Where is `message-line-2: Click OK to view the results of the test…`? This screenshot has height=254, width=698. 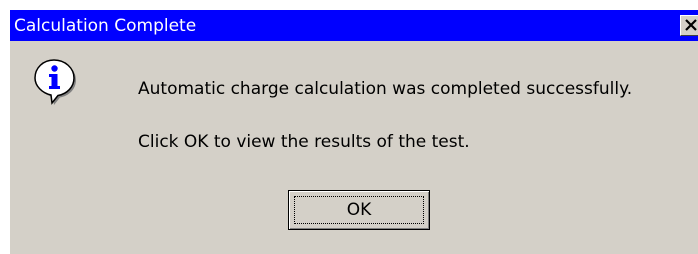 message-line-2: Click OK to view the results of the test… is located at coordinates (304, 142).